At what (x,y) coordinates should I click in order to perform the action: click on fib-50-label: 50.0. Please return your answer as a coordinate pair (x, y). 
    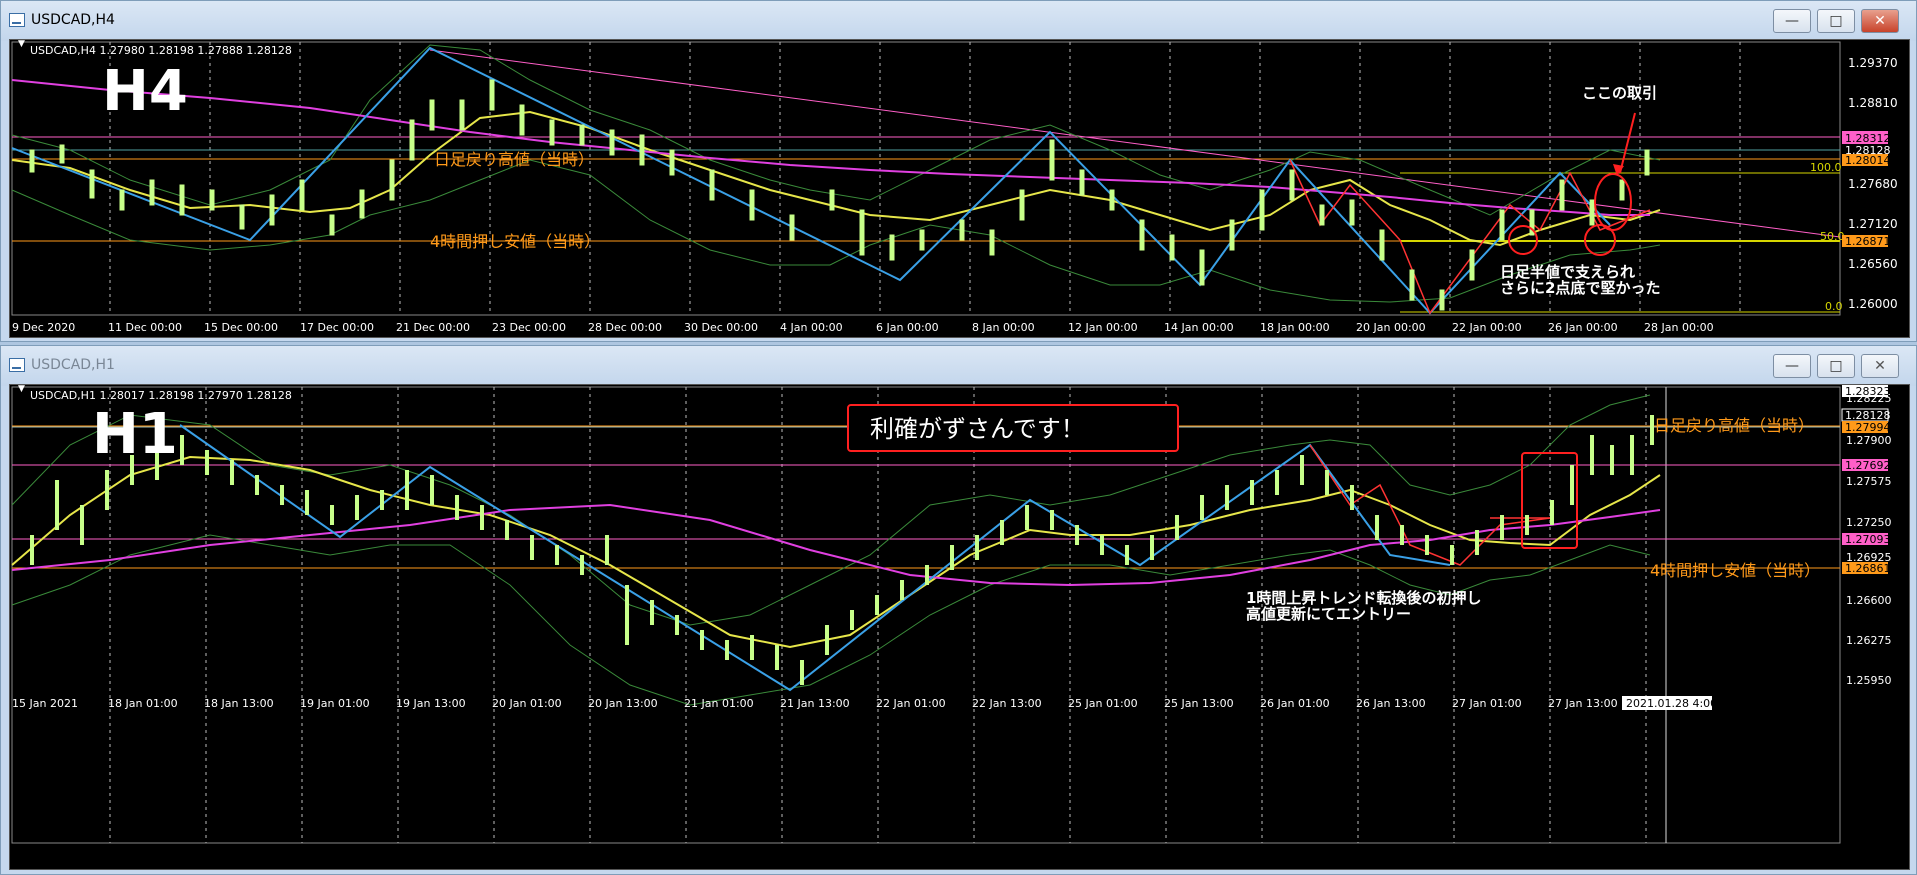
    Looking at the image, I should click on (1832, 236).